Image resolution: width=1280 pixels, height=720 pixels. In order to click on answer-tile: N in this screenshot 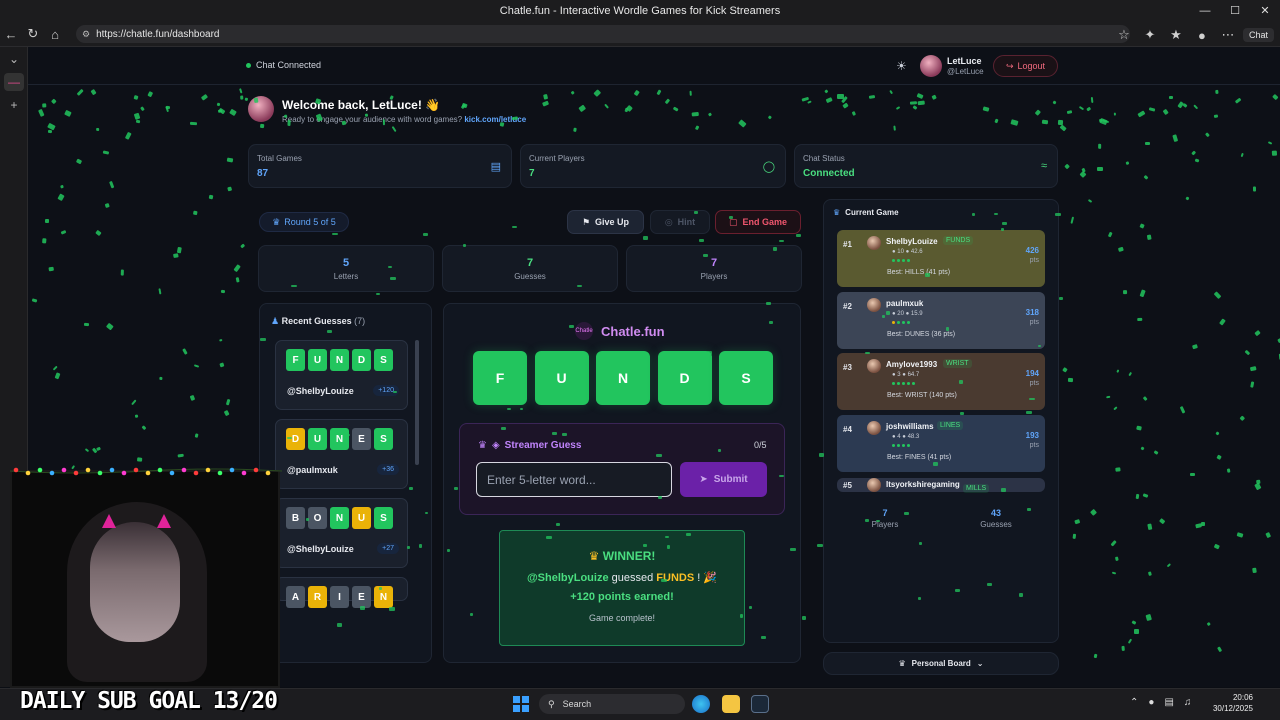, I will do `click(623, 378)`.